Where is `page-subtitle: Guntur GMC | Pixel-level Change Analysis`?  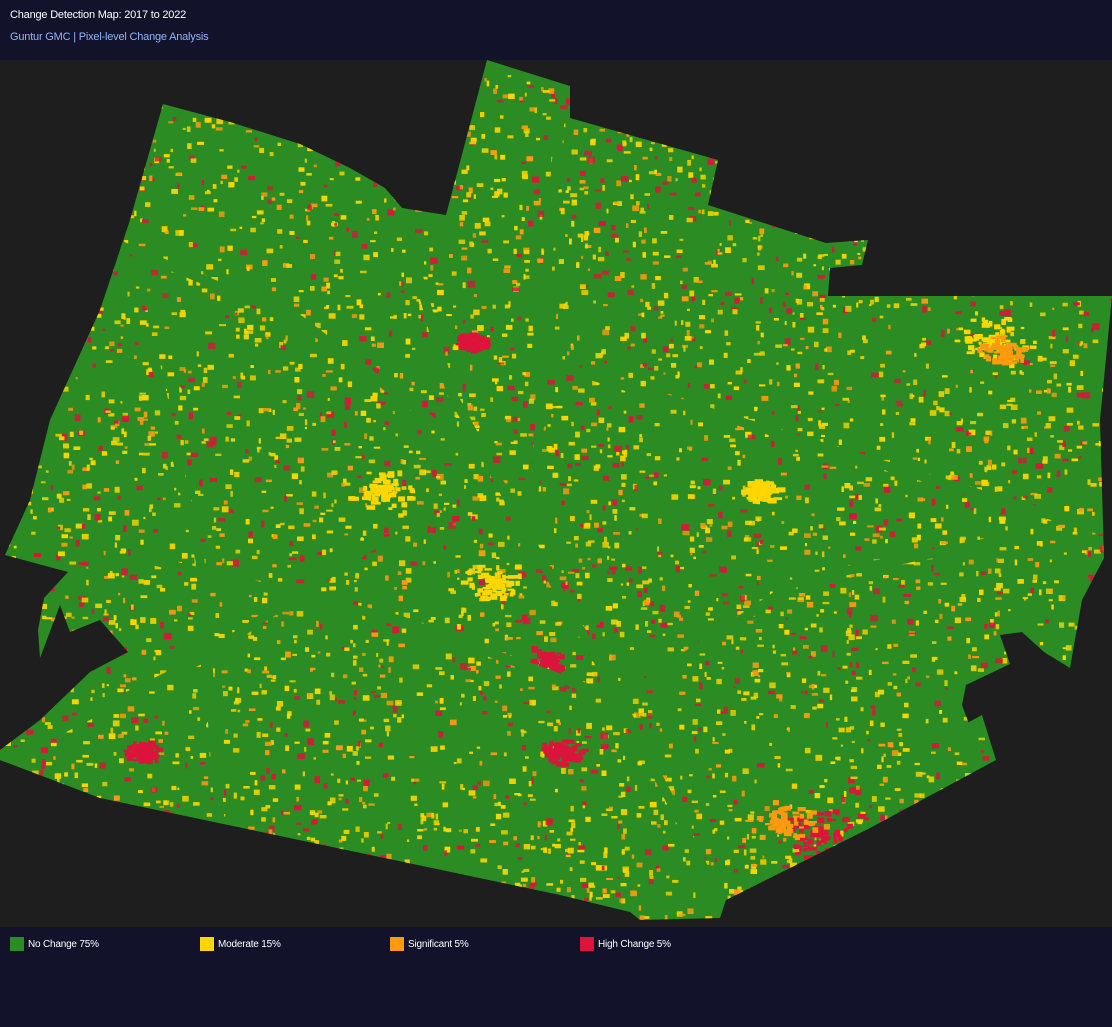
page-subtitle: Guntur GMC | Pixel-level Change Analysis is located at coordinates (109, 37).